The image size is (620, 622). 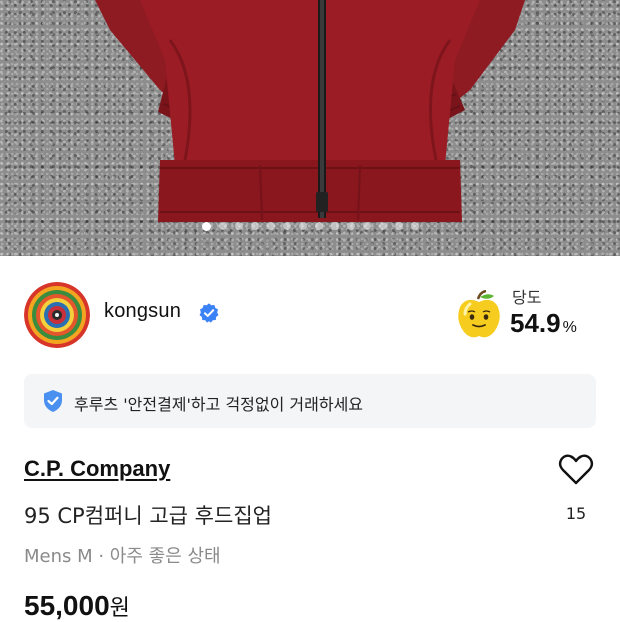 What do you see at coordinates (148, 516) in the screenshot?
I see `product-title: 95 CP컴퍼니 고급 후드집업` at bounding box center [148, 516].